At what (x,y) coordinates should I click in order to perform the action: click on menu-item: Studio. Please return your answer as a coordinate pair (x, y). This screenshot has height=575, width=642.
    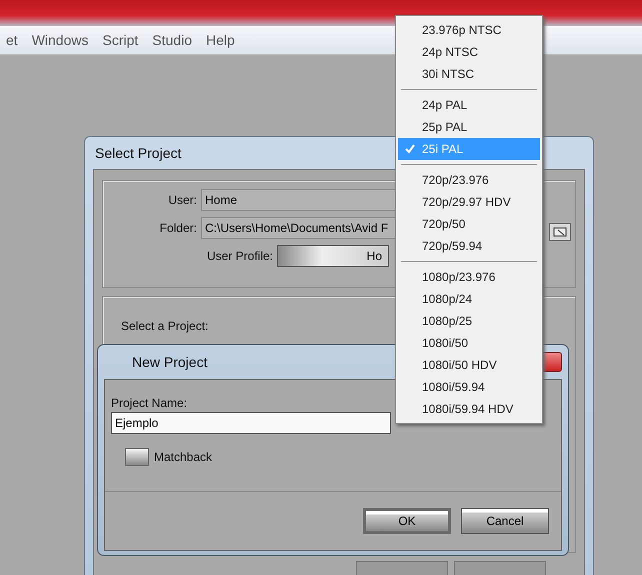
    Looking at the image, I should click on (172, 40).